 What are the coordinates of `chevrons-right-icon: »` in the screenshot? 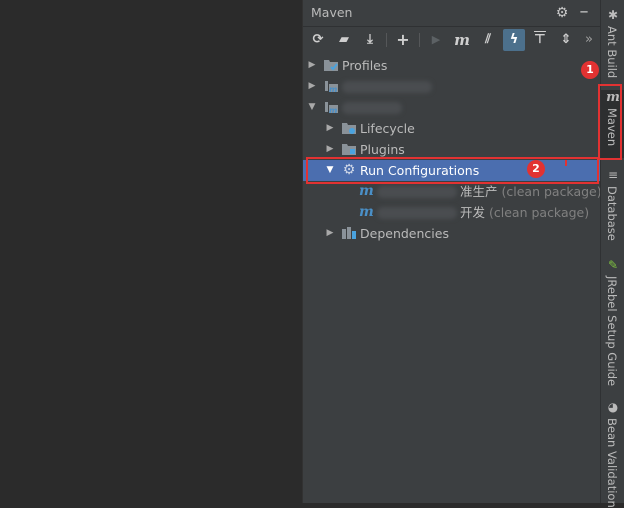 It's located at (589, 40).